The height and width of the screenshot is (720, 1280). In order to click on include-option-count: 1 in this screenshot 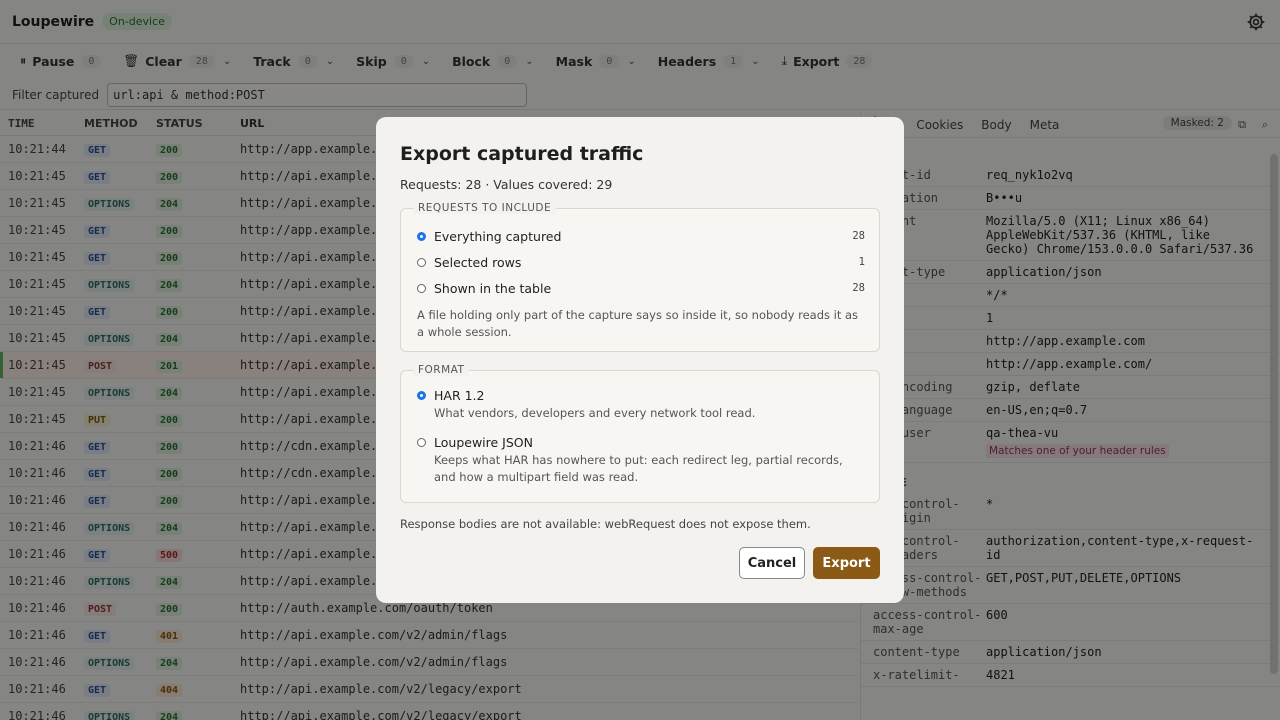, I will do `click(861, 262)`.